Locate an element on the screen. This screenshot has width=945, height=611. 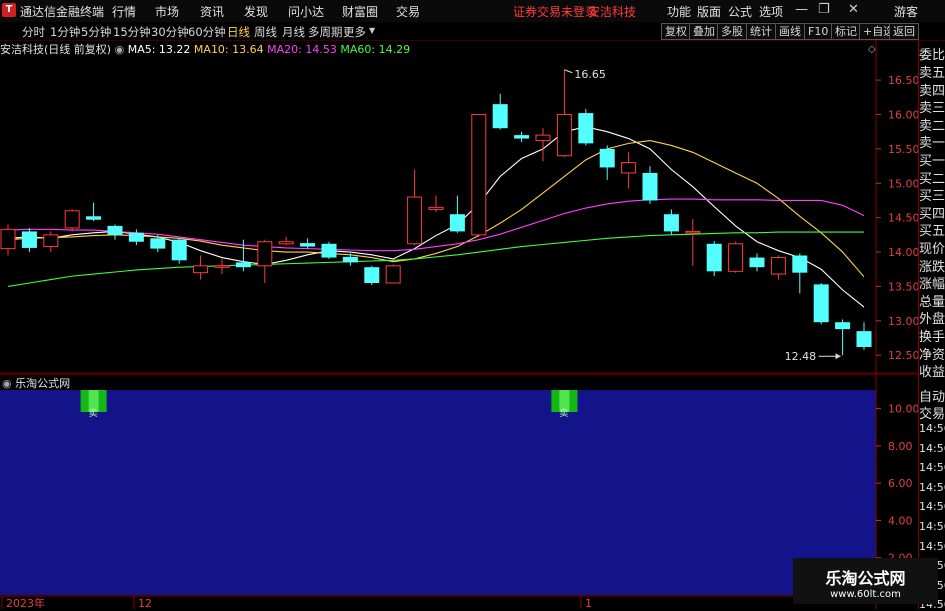
subchart-y-tick-label: 8.00 is located at coordinates (900, 446).